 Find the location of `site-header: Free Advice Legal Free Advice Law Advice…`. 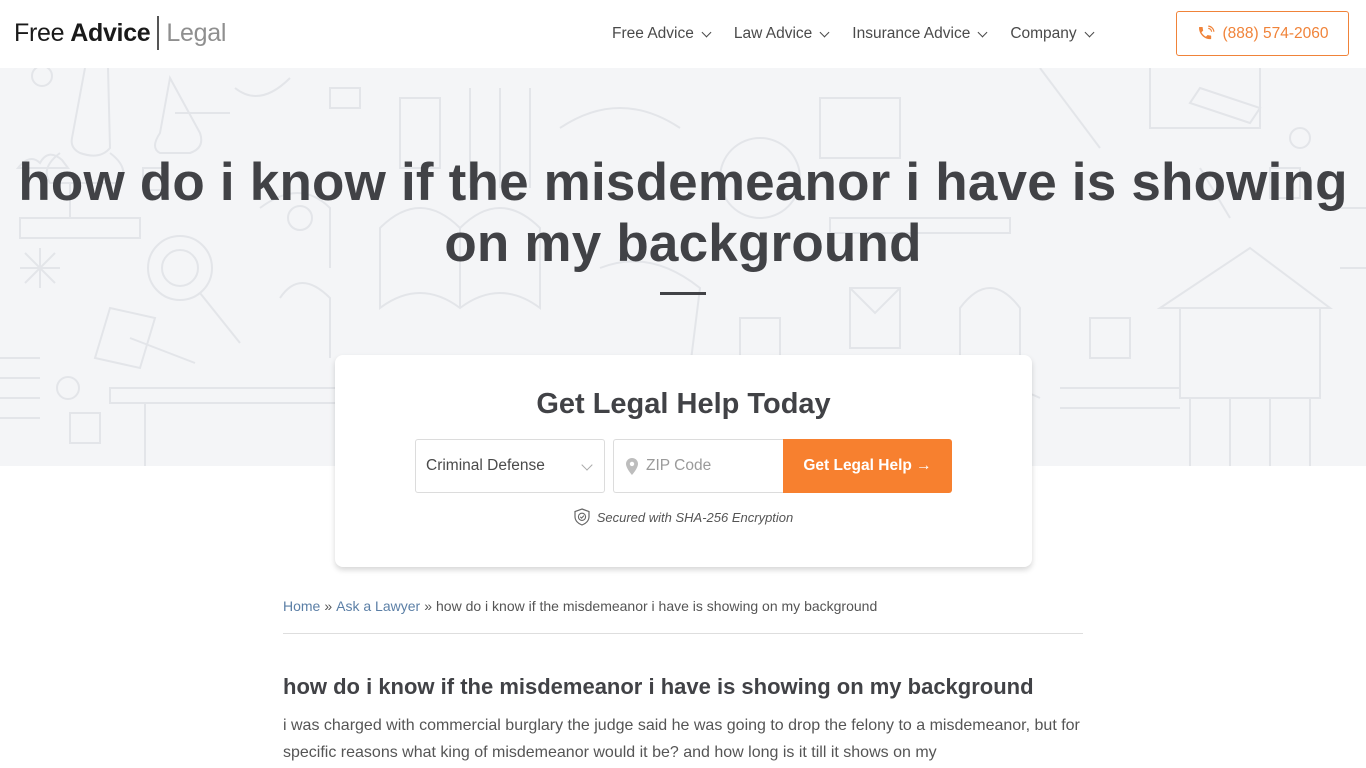

site-header: Free Advice Legal Free Advice Law Advice… is located at coordinates (683, 34).